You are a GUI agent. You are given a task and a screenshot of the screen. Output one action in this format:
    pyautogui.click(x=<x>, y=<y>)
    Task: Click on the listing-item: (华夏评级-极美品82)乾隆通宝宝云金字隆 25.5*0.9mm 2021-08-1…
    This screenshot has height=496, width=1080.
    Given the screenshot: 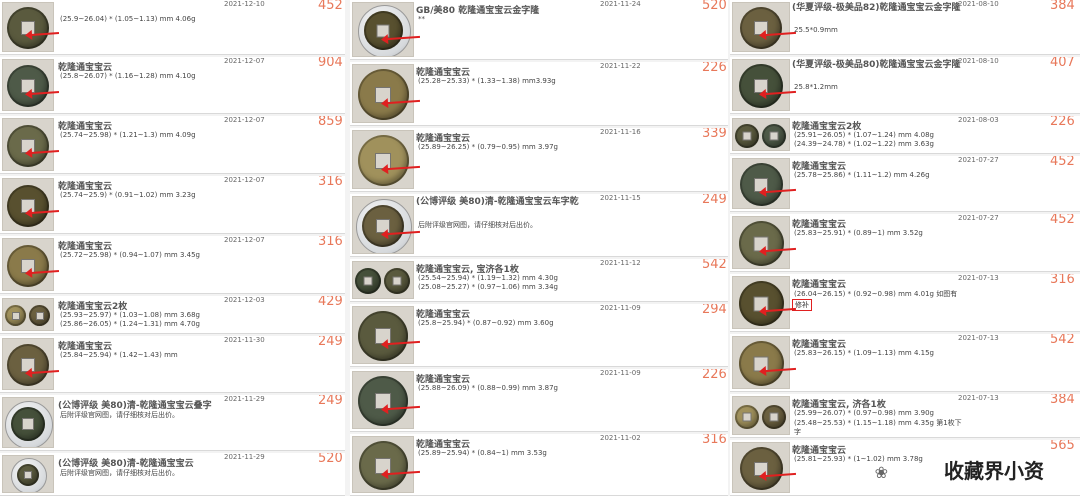 What is the action you would take?
    pyautogui.click(x=905, y=27)
    